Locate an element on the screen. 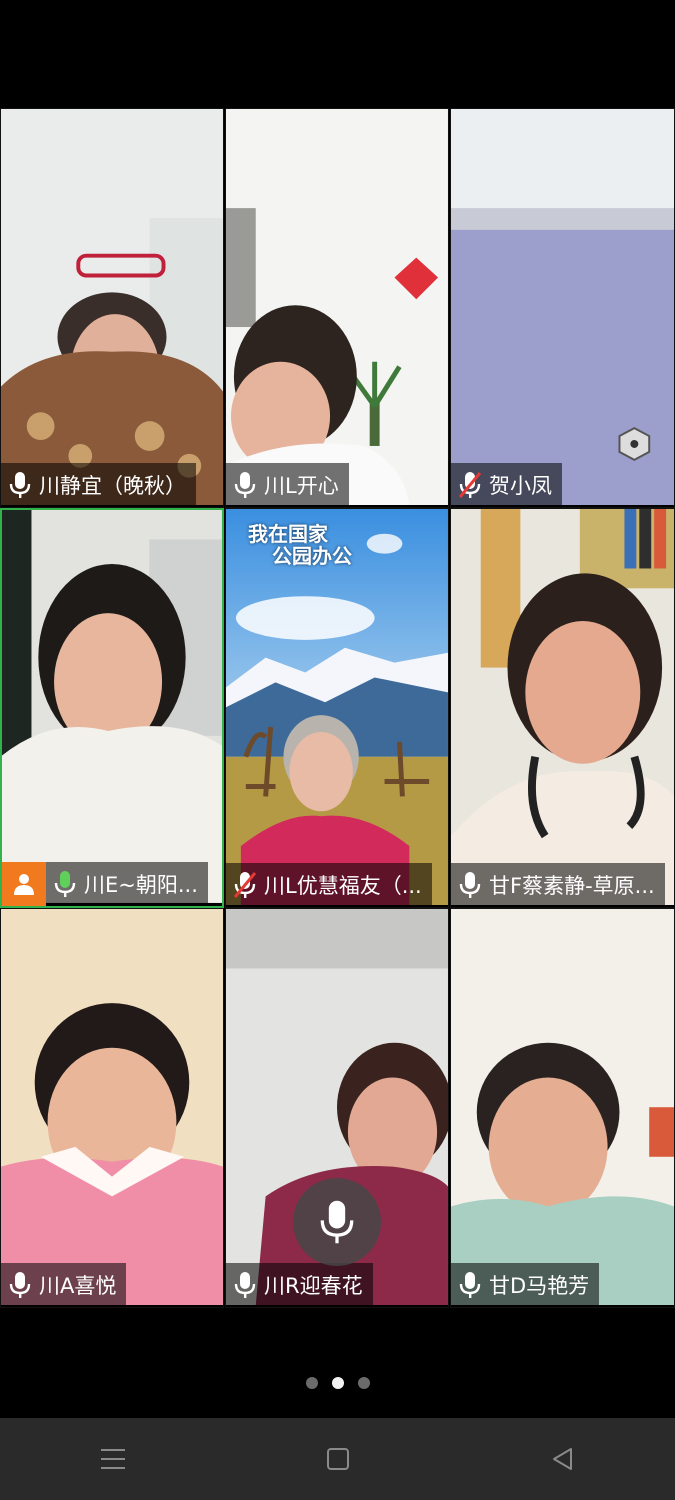 Image resolution: width=675 pixels, height=1500 pixels. person-icon is located at coordinates (24, 884).